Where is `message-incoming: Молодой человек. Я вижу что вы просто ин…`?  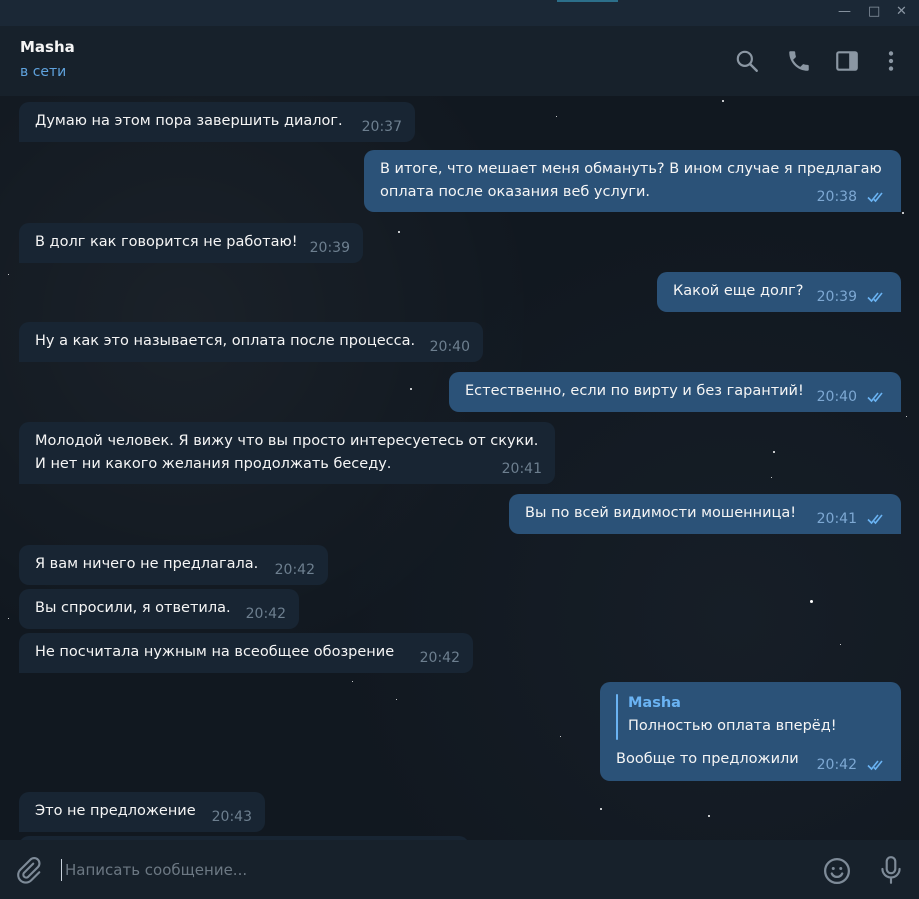
message-incoming: Молодой человек. Я вижу что вы просто ин… is located at coordinates (287, 453).